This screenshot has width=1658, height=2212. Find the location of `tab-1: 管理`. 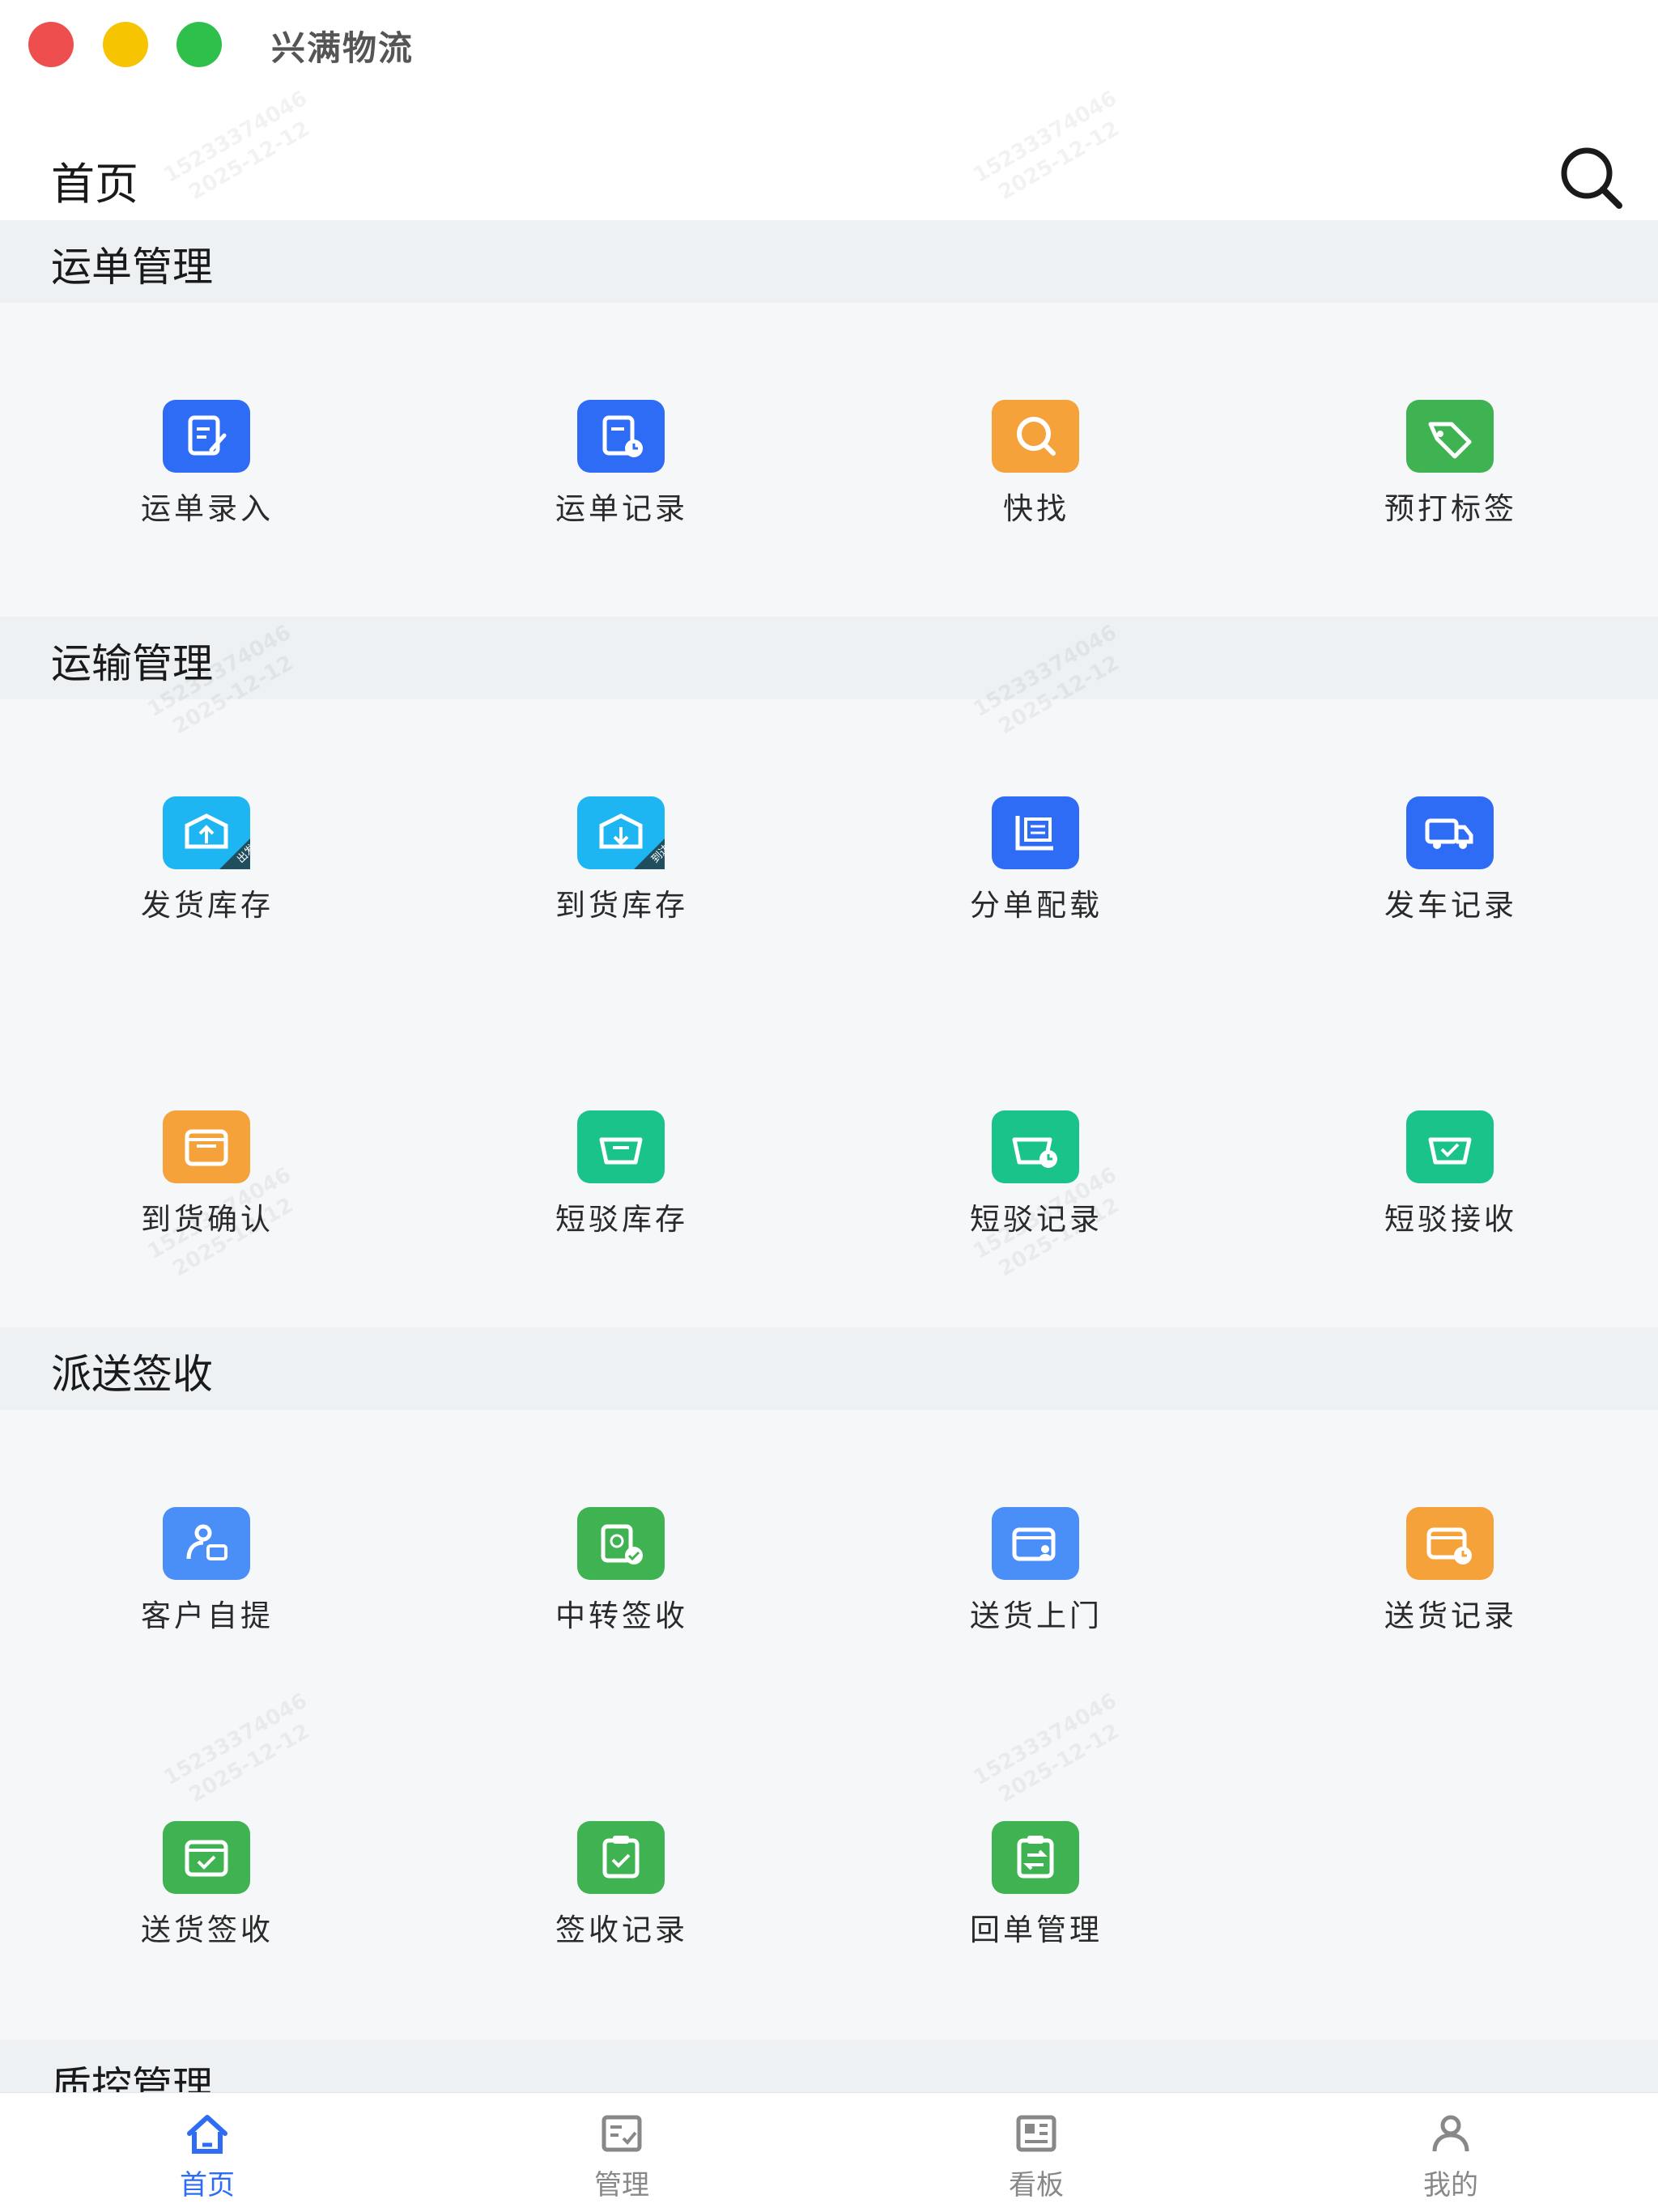

tab-1: 管理 is located at coordinates (621, 2152).